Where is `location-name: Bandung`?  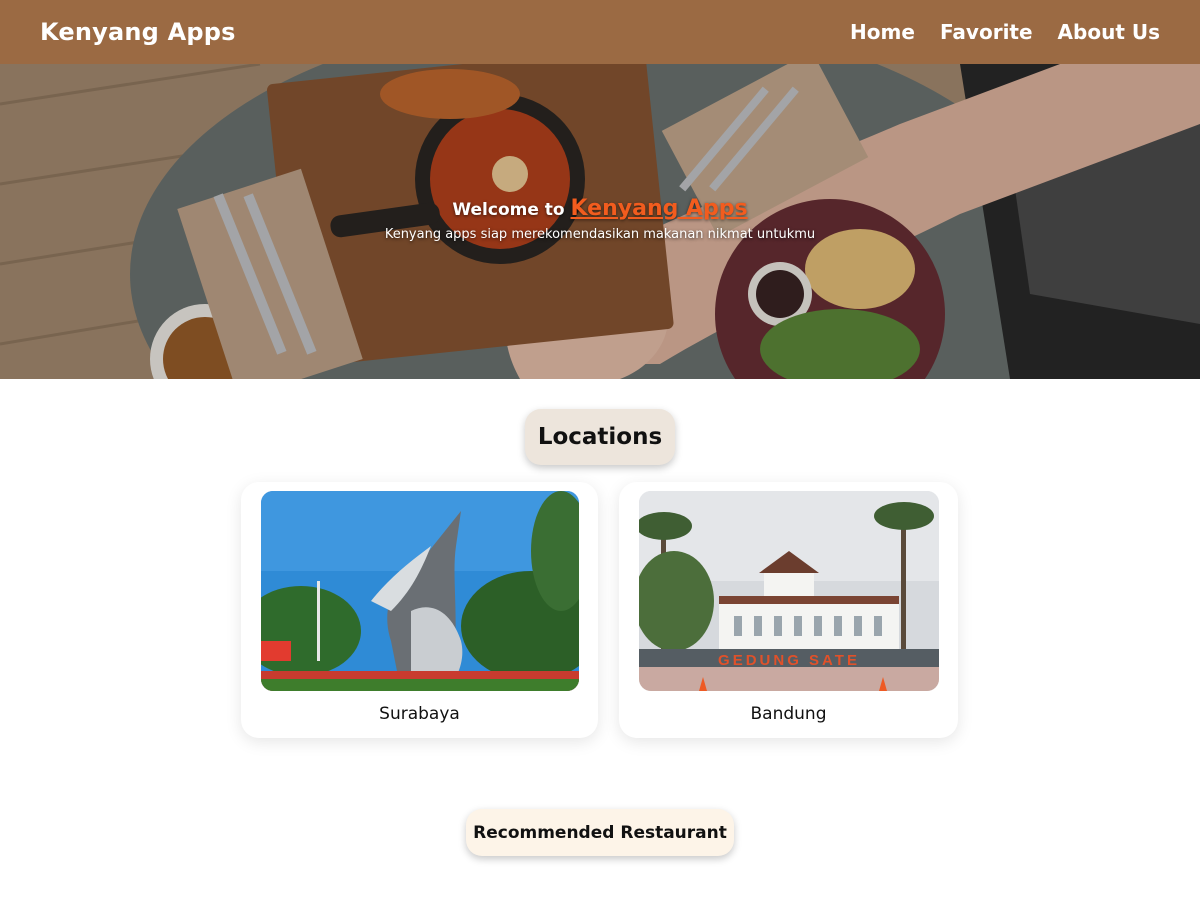 location-name: Bandung is located at coordinates (788, 714).